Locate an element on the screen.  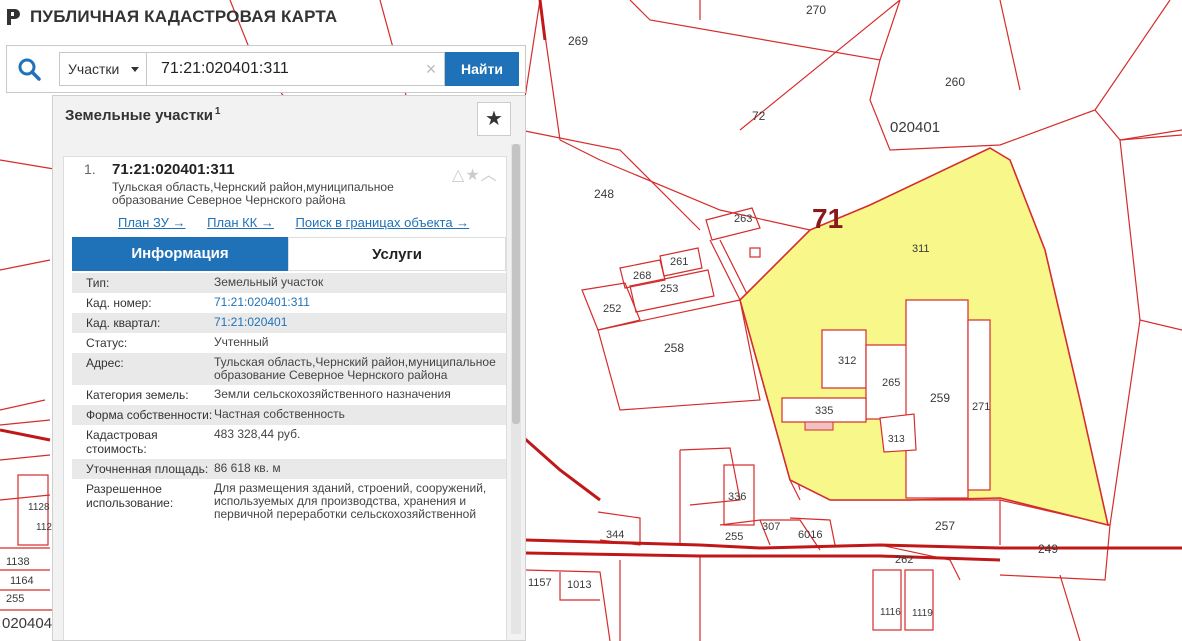
map-label-261: 261 is located at coordinates (679, 262).